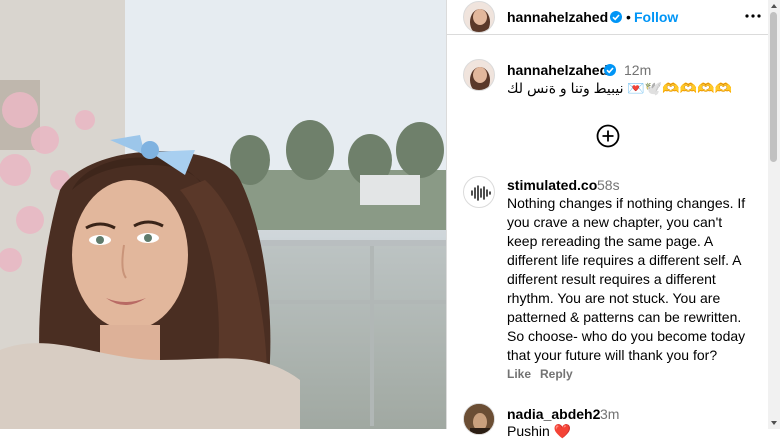  I want to click on sound-wave-icon, so click(481, 193).